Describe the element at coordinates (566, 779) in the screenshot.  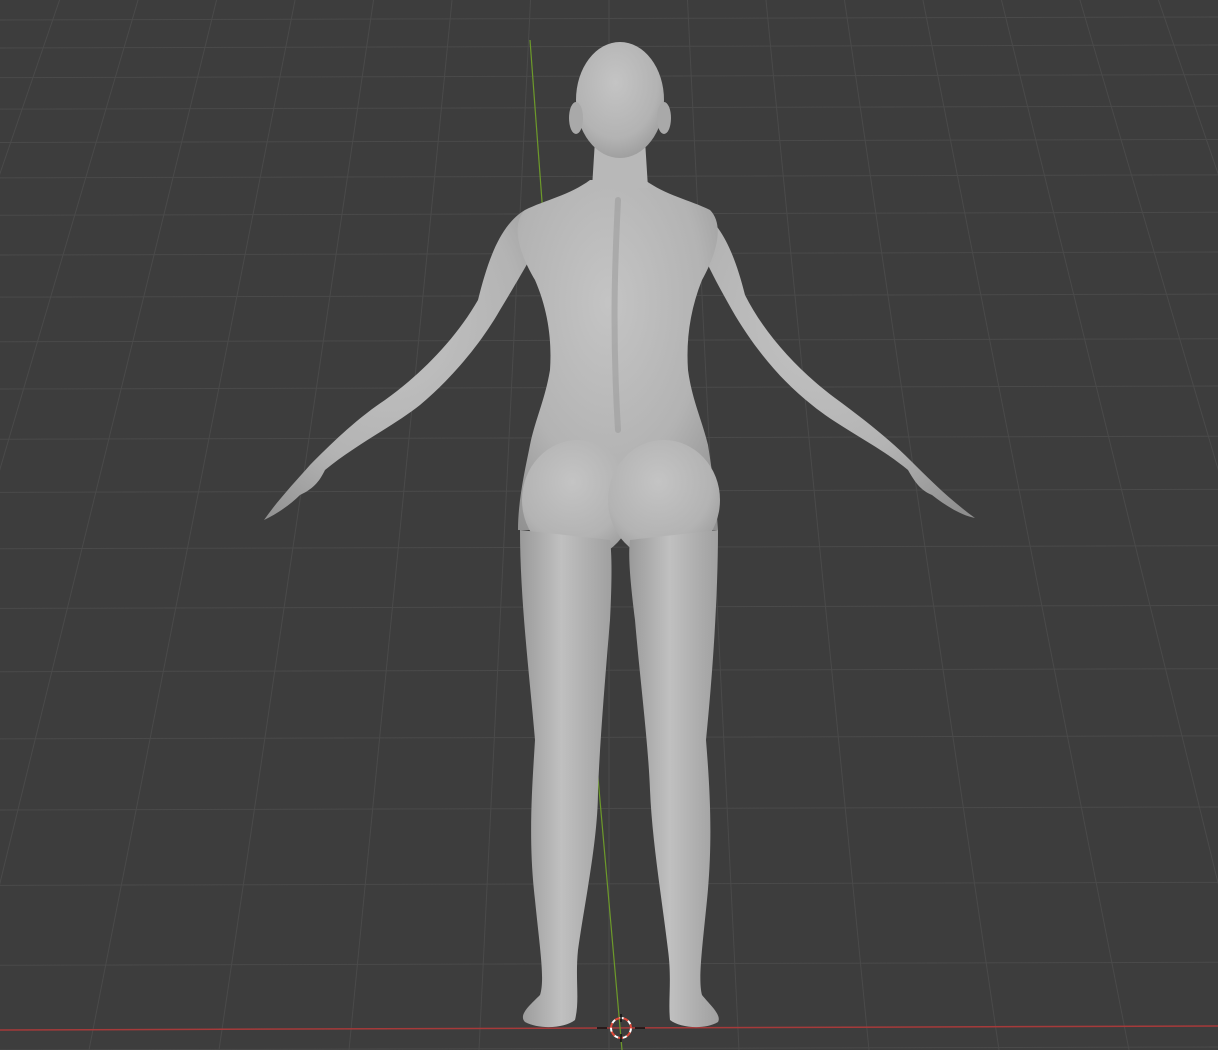
I see `left-leg` at that location.